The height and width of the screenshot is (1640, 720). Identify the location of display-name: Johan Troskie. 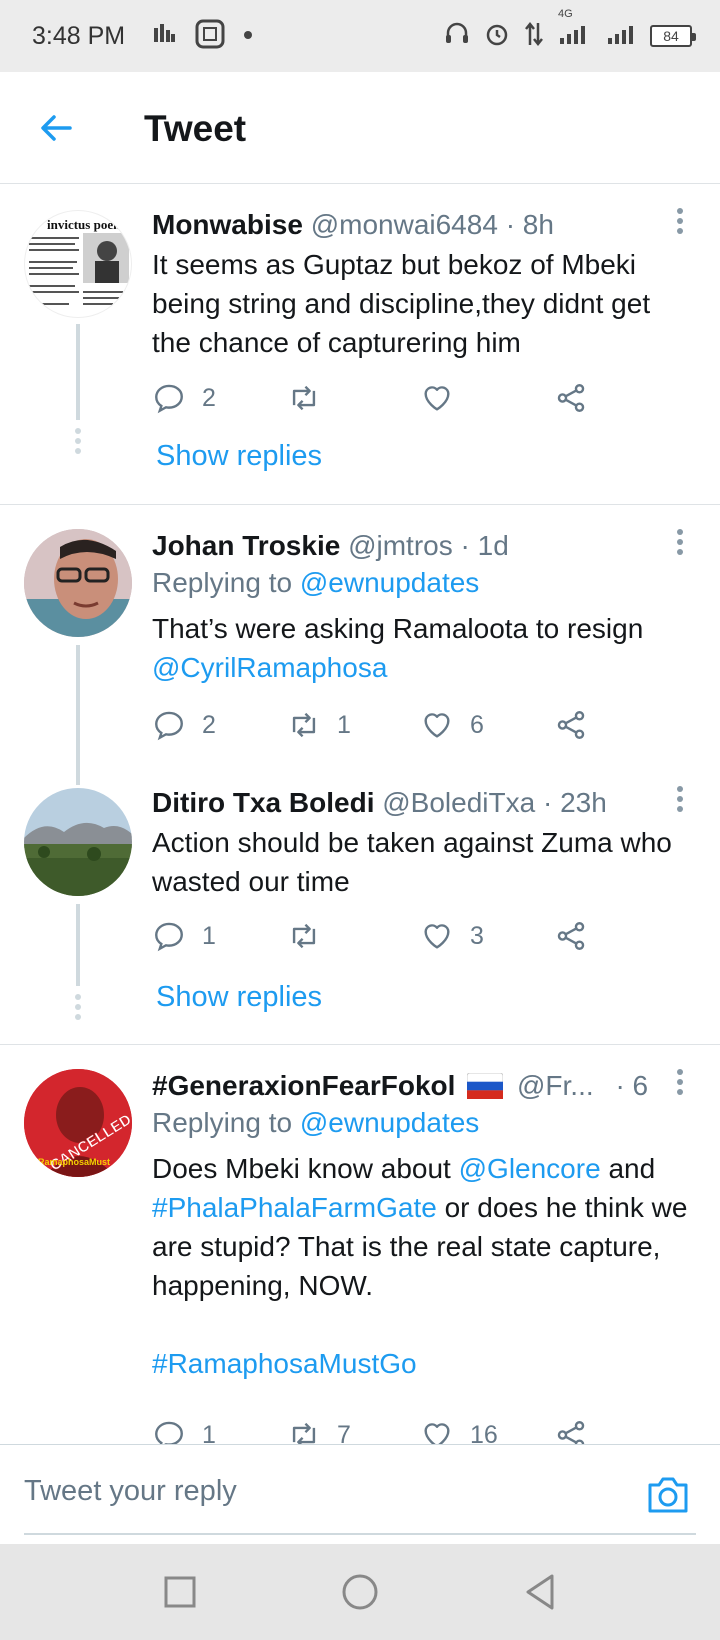
(246, 545).